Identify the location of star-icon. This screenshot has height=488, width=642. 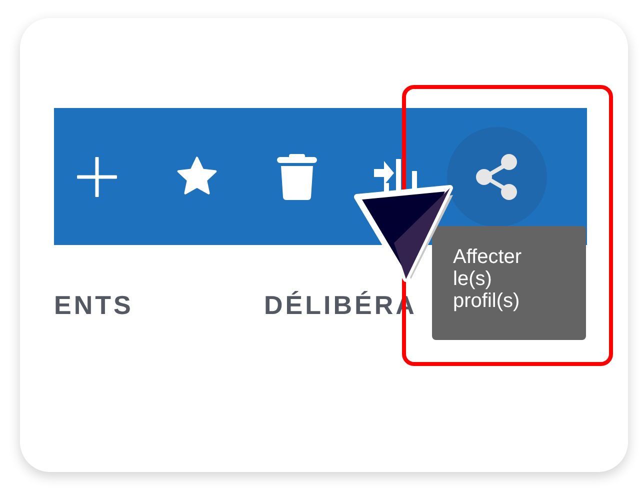
(197, 177).